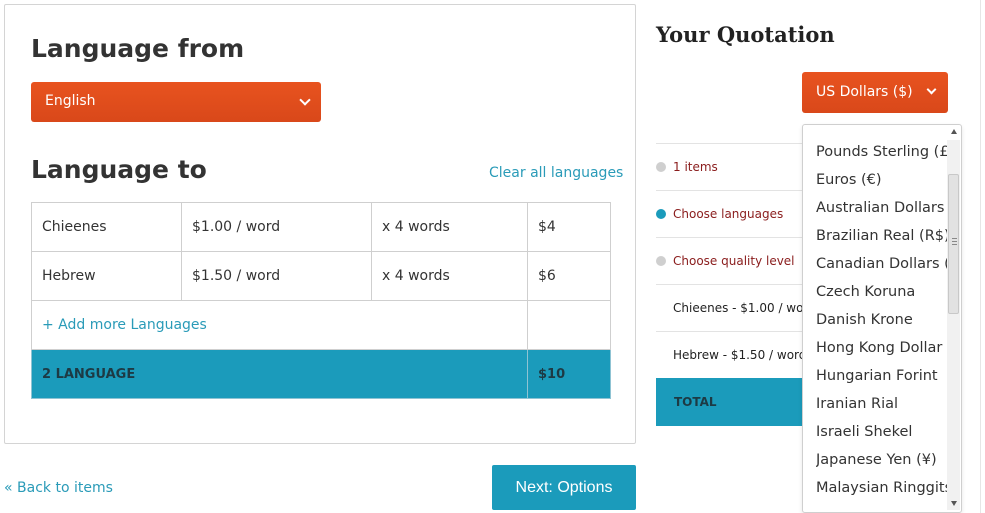  Describe the element at coordinates (695, 402) in the screenshot. I see `quote-total-label: TOTAL` at that location.